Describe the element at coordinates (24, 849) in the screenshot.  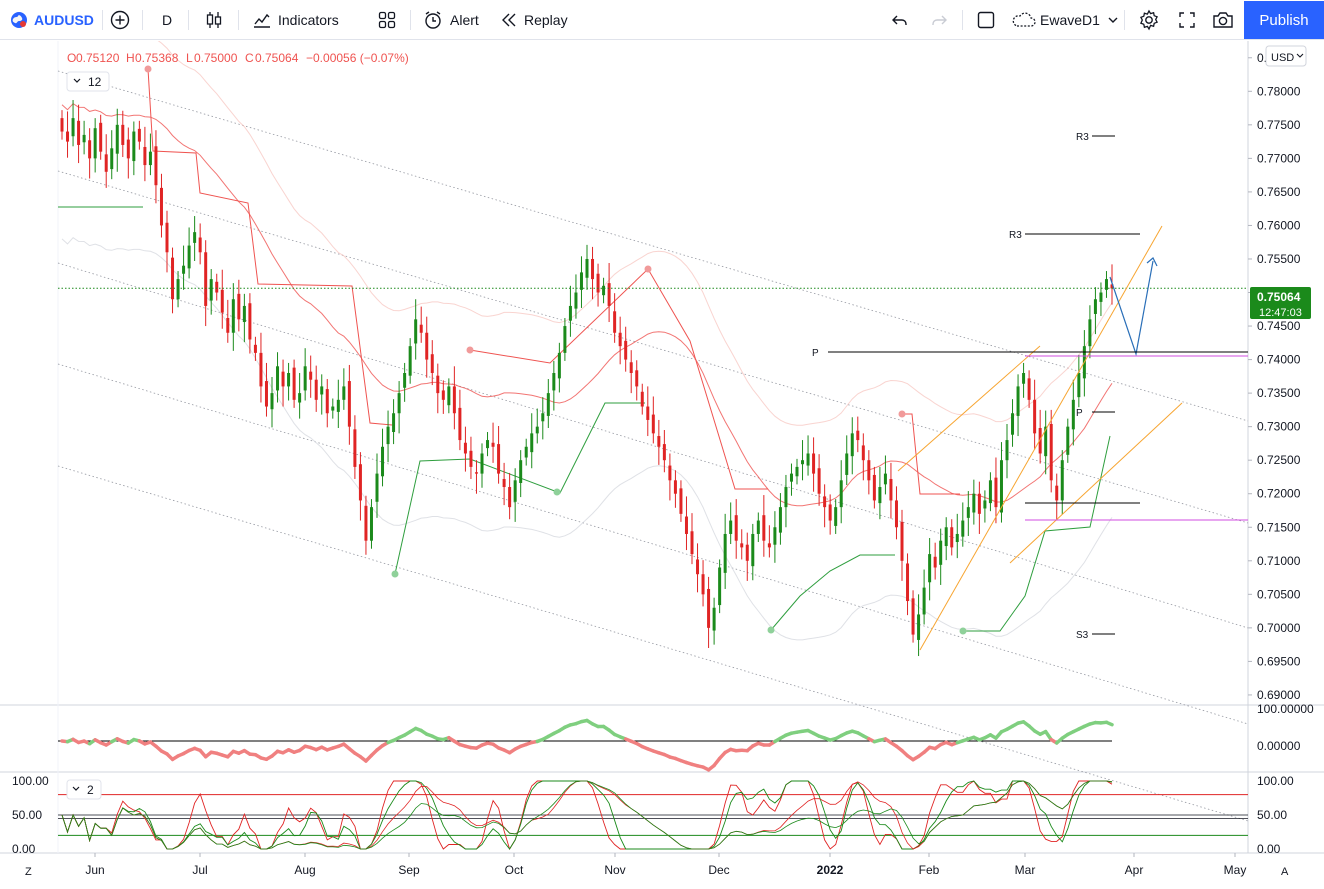
I see `pane3-left-tick-label: 0.00` at that location.